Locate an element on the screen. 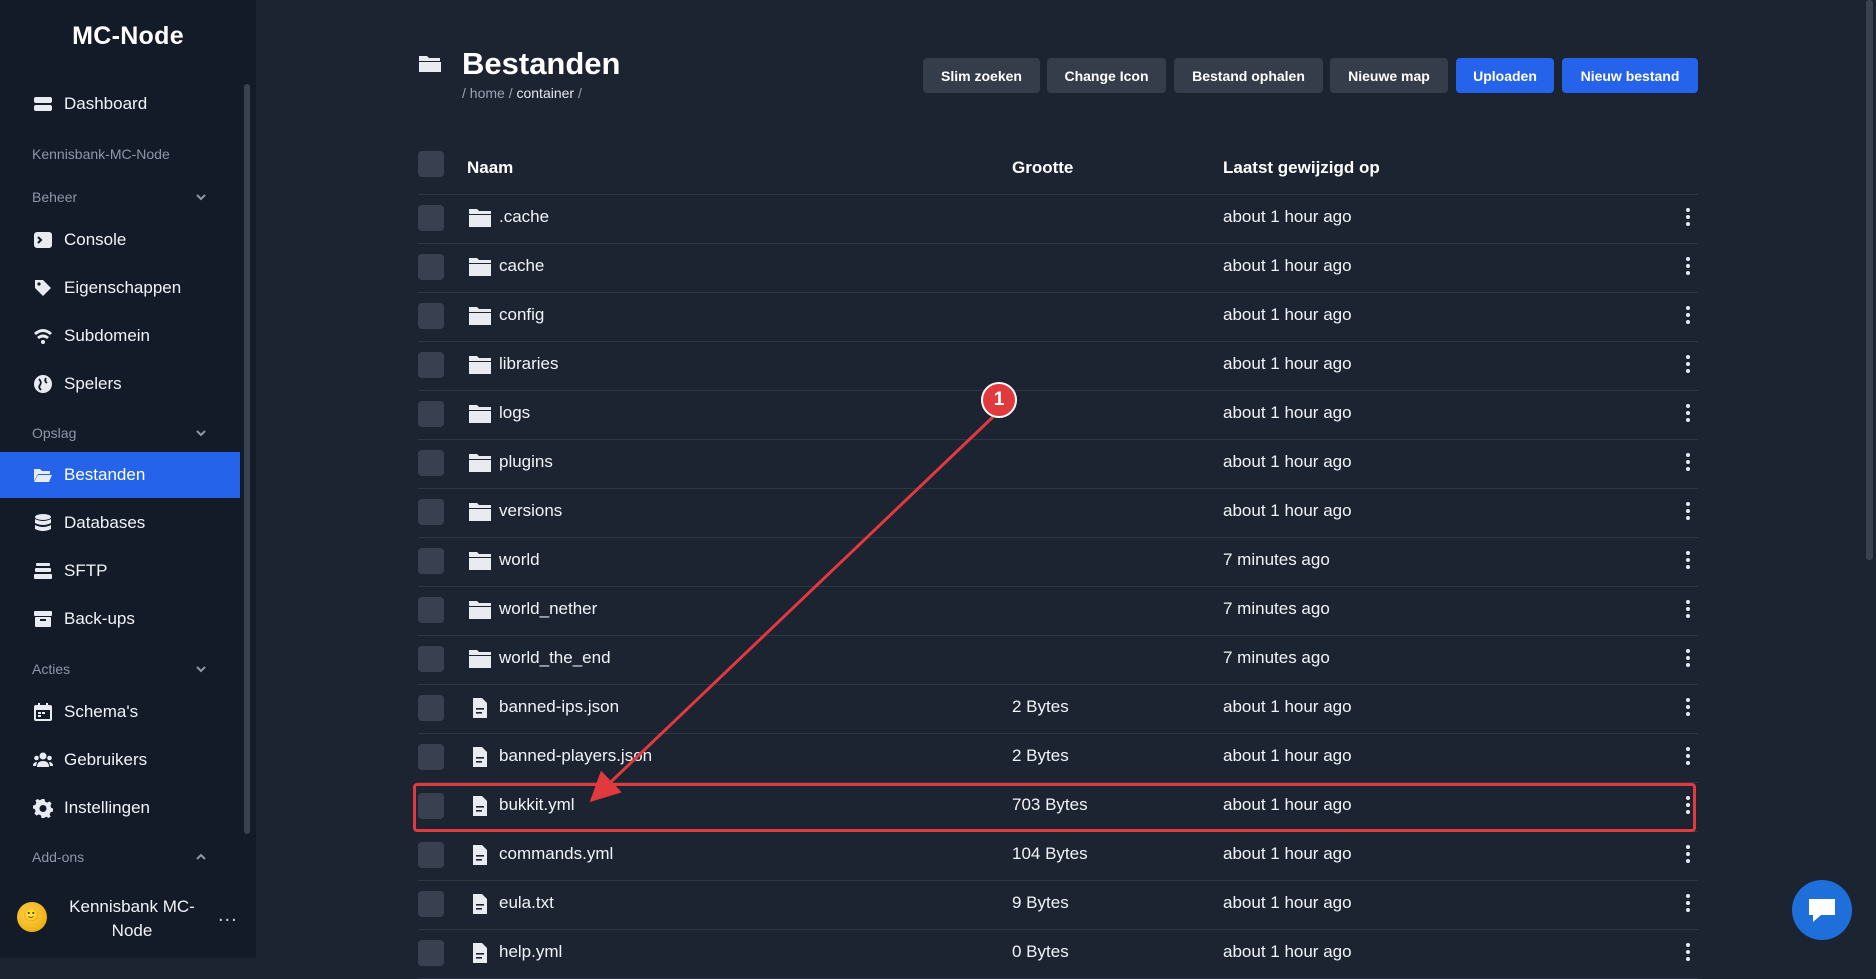 Image resolution: width=1876 pixels, height=979 pixels. column-name: Naam is located at coordinates (490, 168).